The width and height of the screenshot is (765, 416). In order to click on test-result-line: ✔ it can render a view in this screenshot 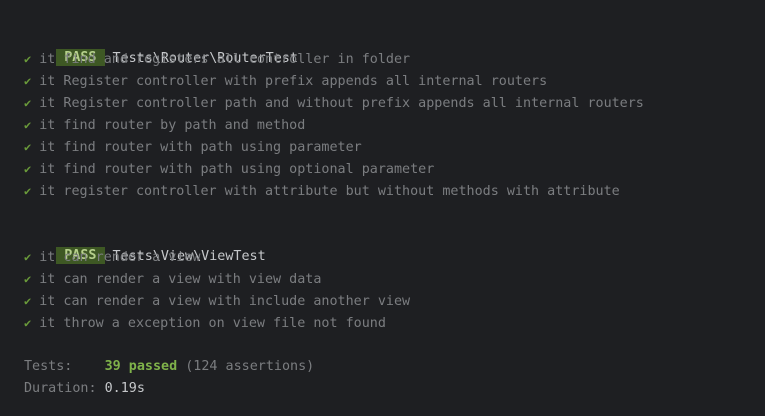, I will do `click(112, 257)`.